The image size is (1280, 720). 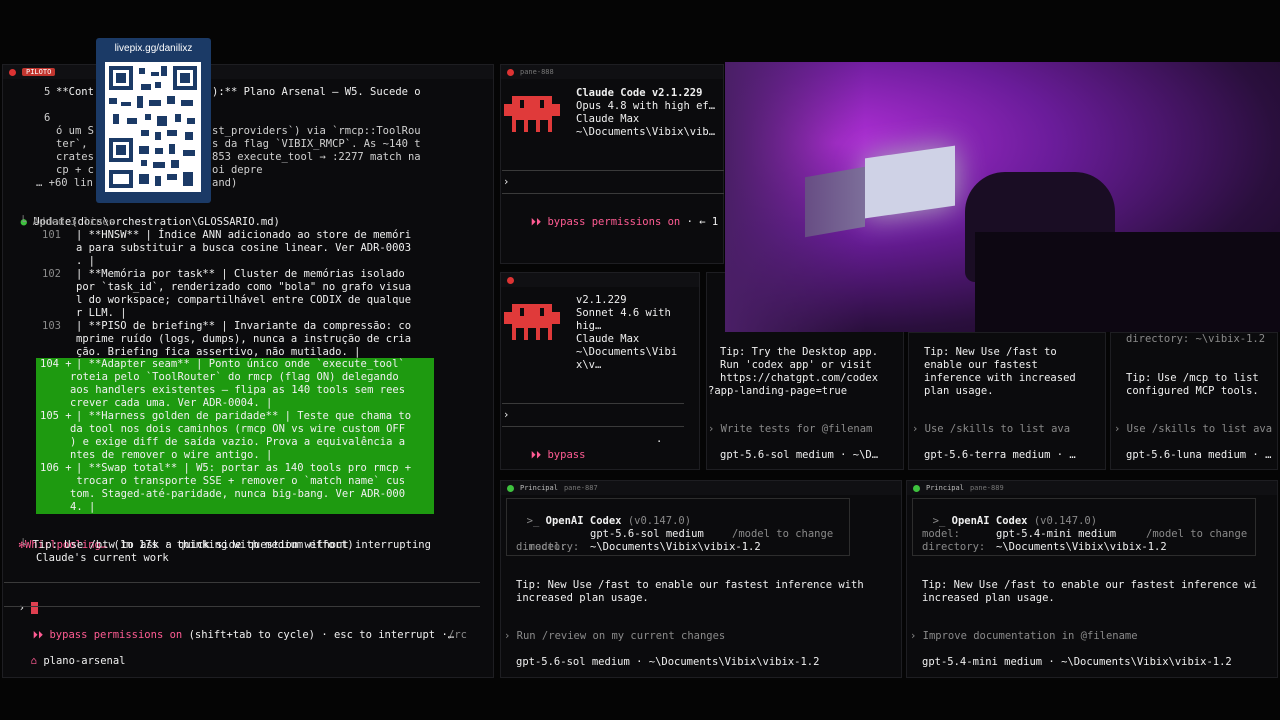 What do you see at coordinates (601, 300) in the screenshot?
I see `claude-version: v2.1.229` at bounding box center [601, 300].